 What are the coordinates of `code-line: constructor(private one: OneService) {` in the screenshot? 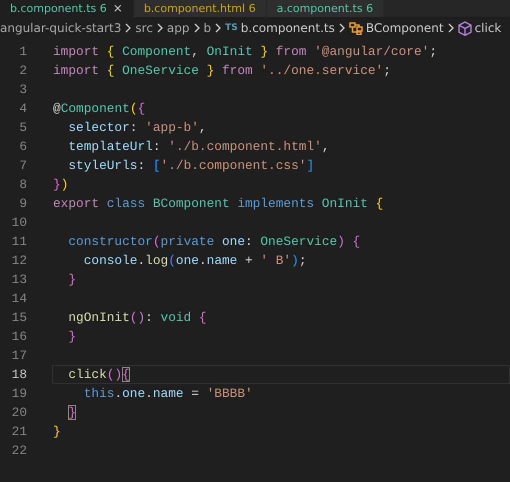 It's located at (214, 242).